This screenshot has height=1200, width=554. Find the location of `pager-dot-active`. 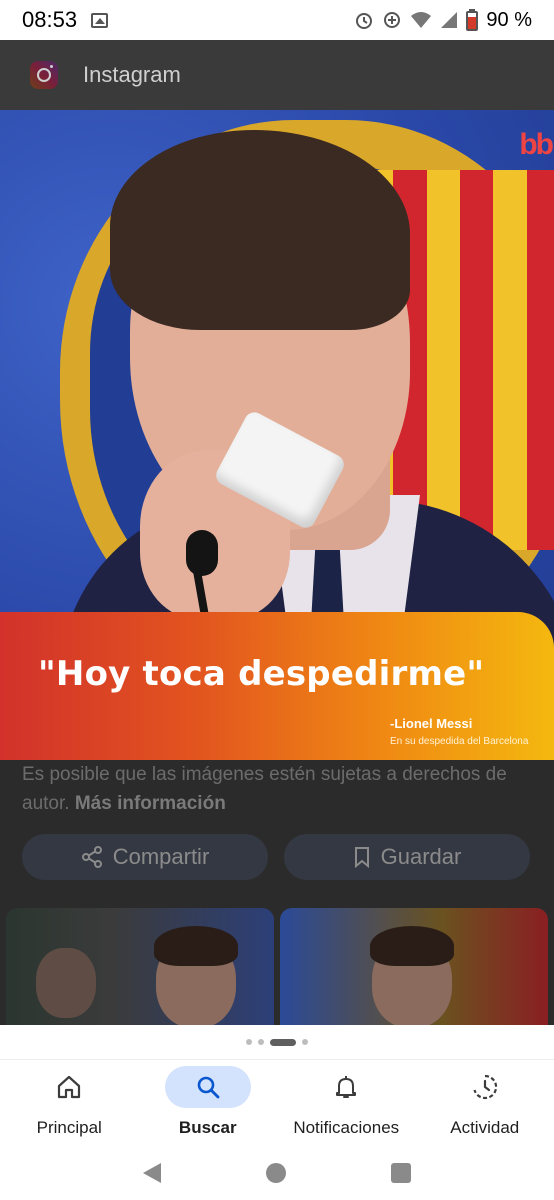

pager-dot-active is located at coordinates (283, 1042).